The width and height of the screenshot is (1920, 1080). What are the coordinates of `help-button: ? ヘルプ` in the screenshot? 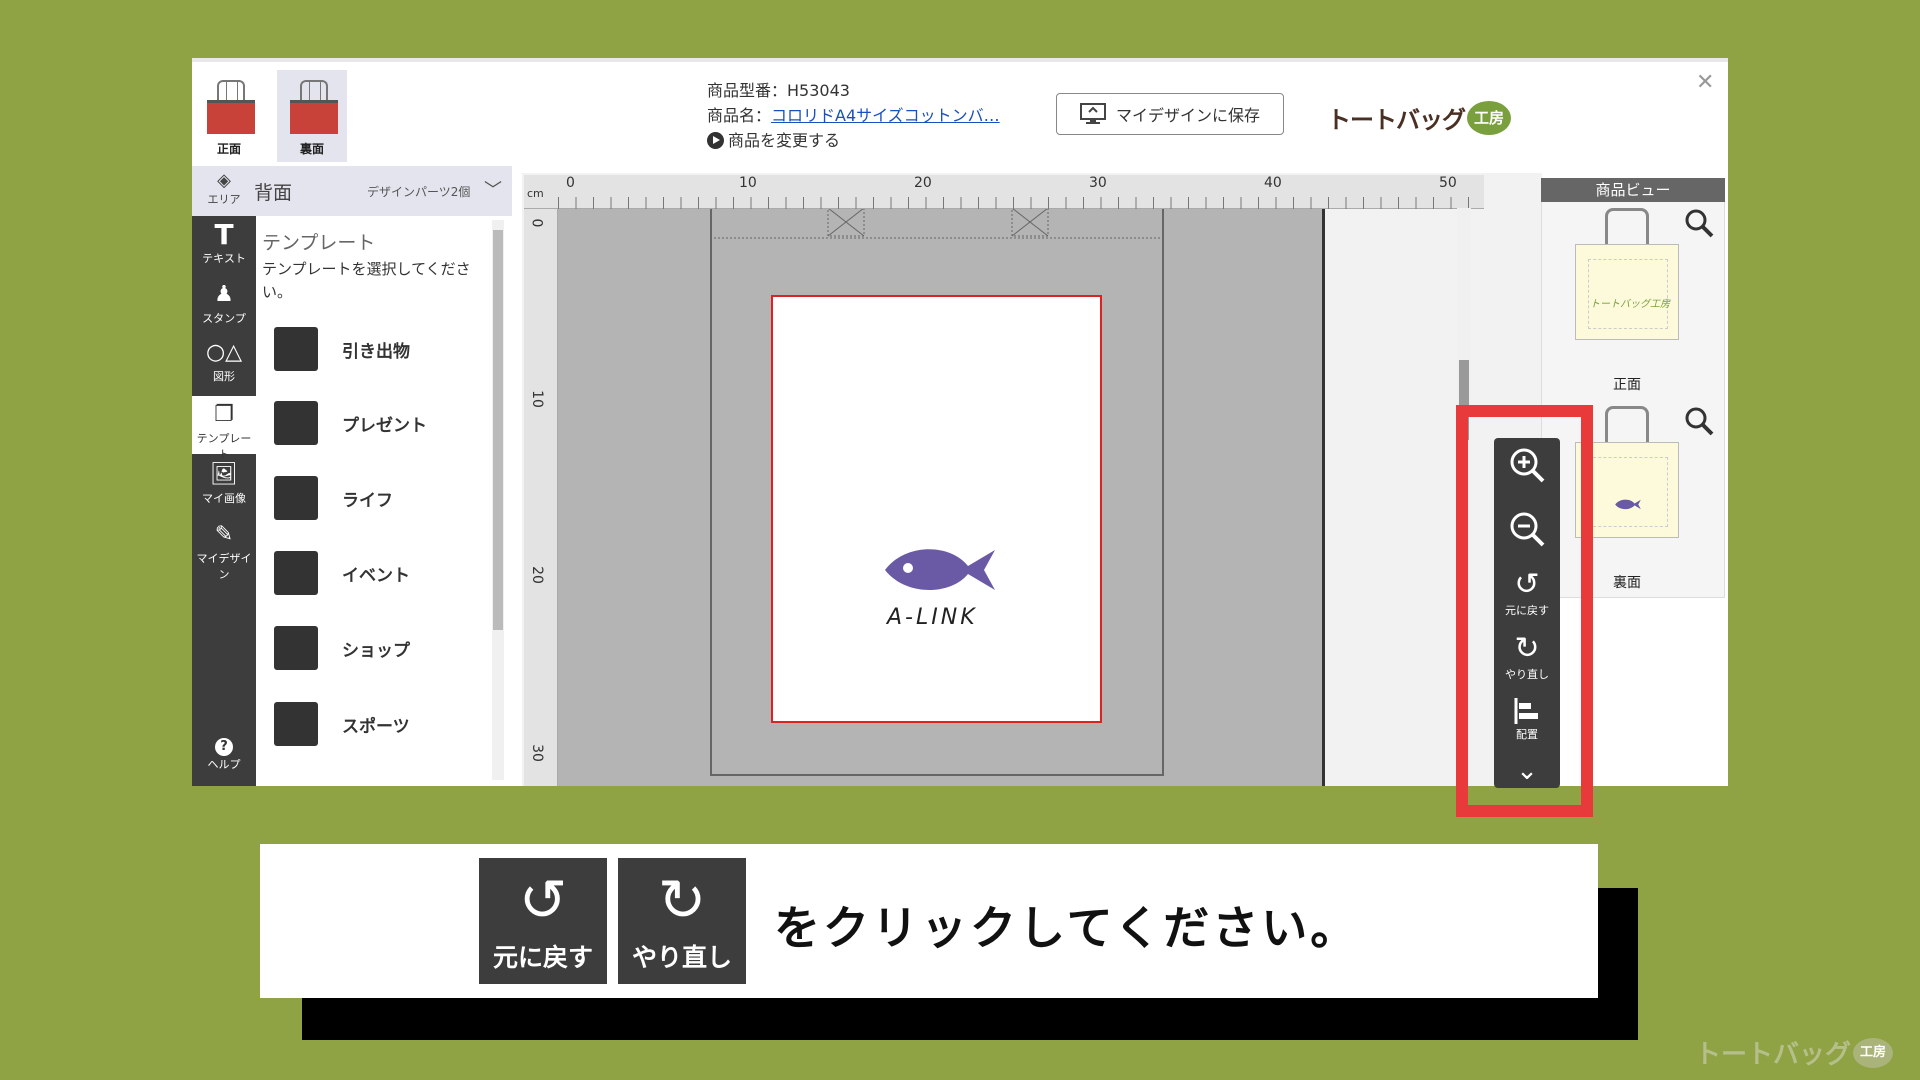 It's located at (224, 755).